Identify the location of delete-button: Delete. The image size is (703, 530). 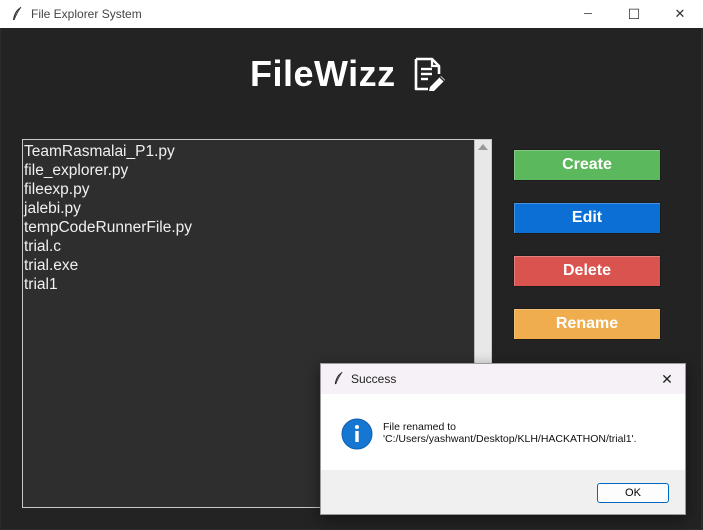
(587, 271).